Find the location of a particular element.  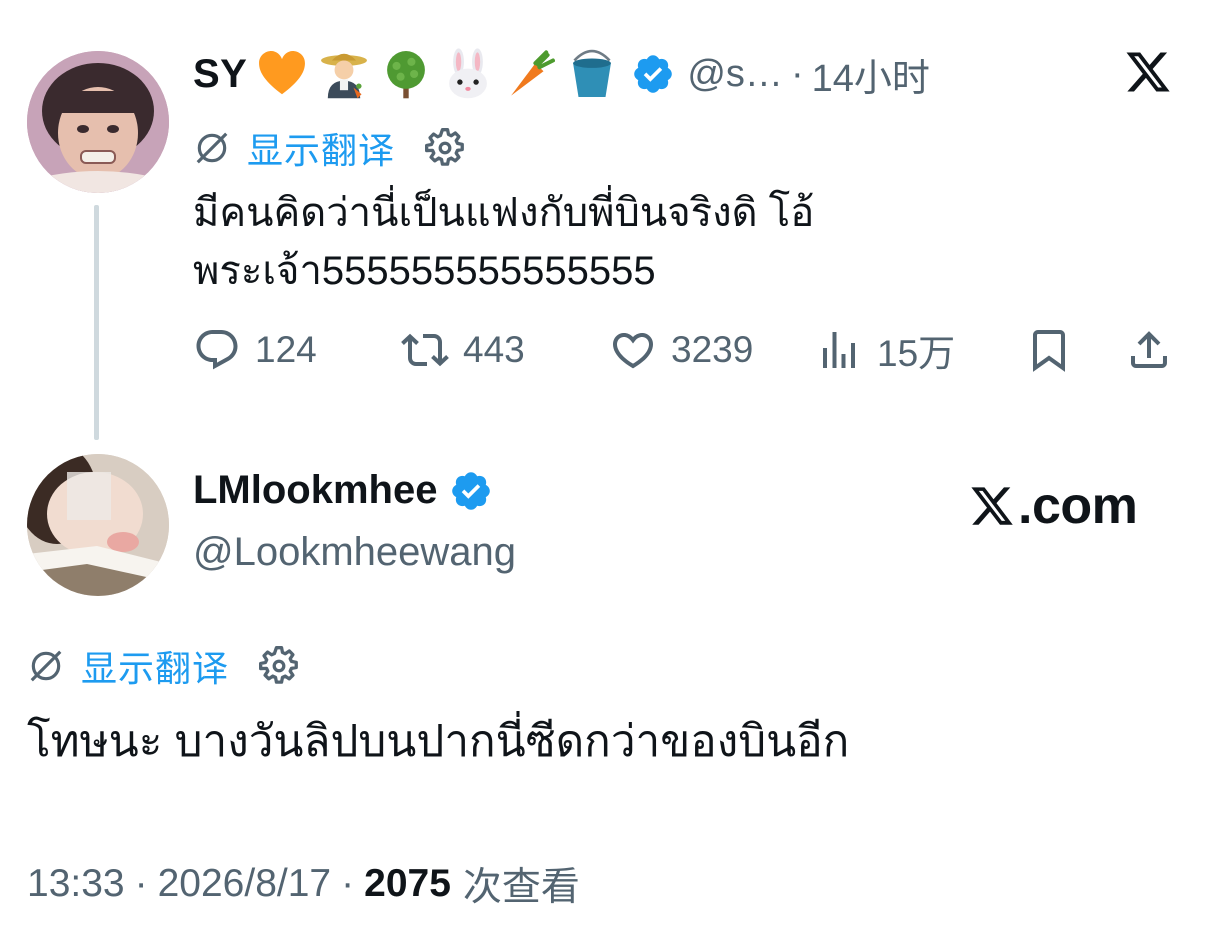

tweet-metadata: 13:33 · 2026/8/17 · 2075 次查看 is located at coordinates (303, 884).